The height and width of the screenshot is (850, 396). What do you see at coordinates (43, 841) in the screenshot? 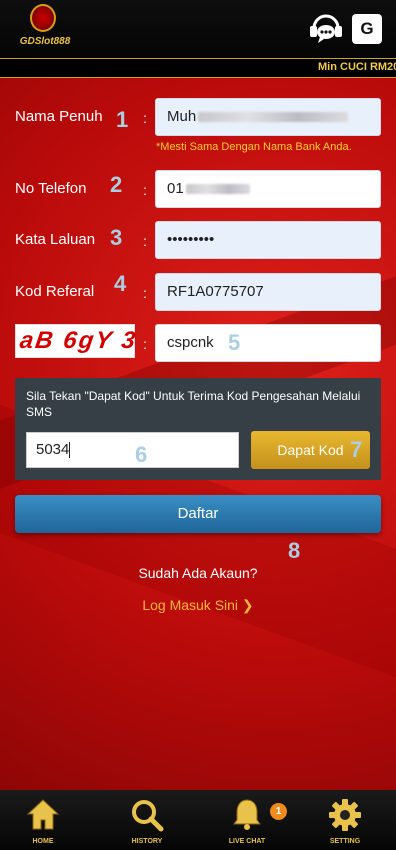
I see `nav-home-label: HOME` at bounding box center [43, 841].